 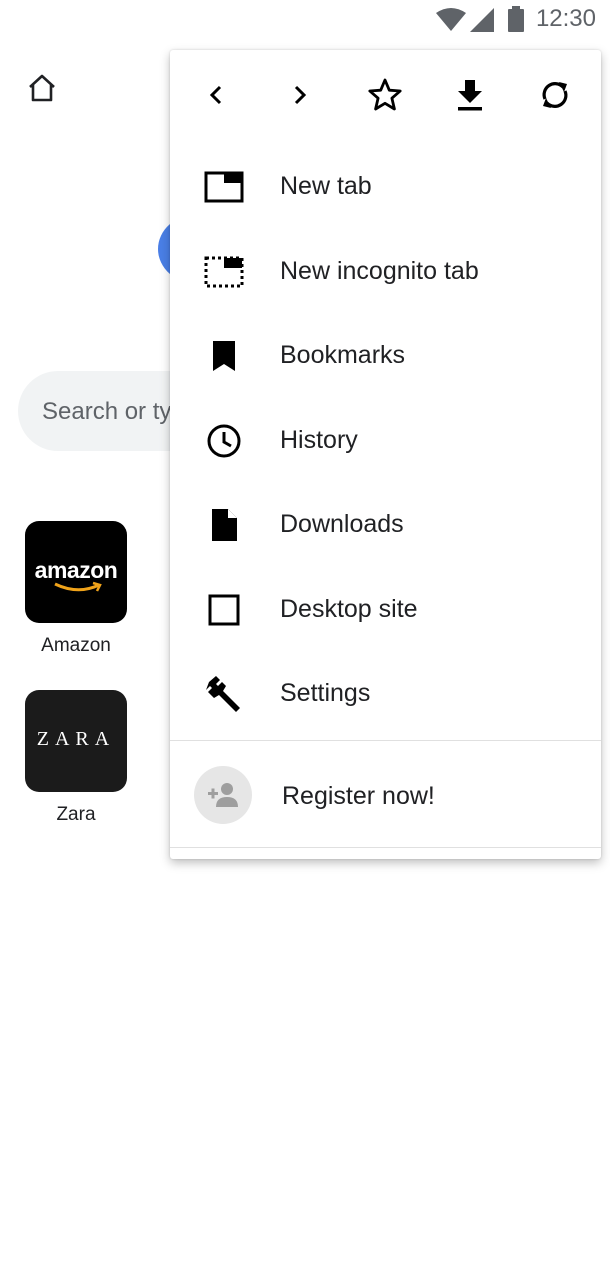 What do you see at coordinates (224, 441) in the screenshot?
I see `clock-icon` at bounding box center [224, 441].